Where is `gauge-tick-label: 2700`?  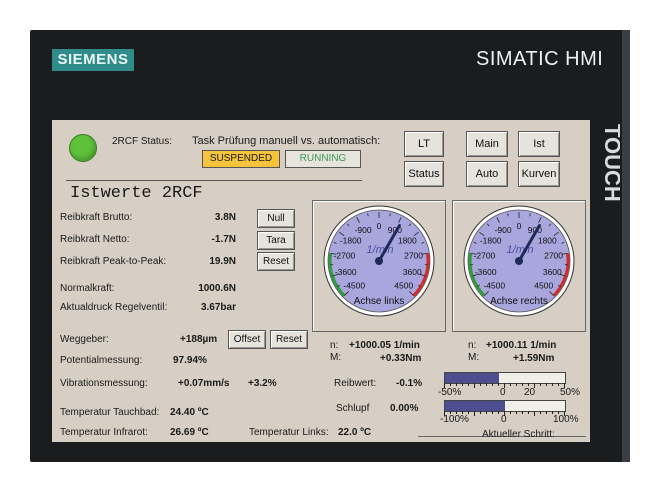
gauge-tick-label: 2700 is located at coordinates (553, 256).